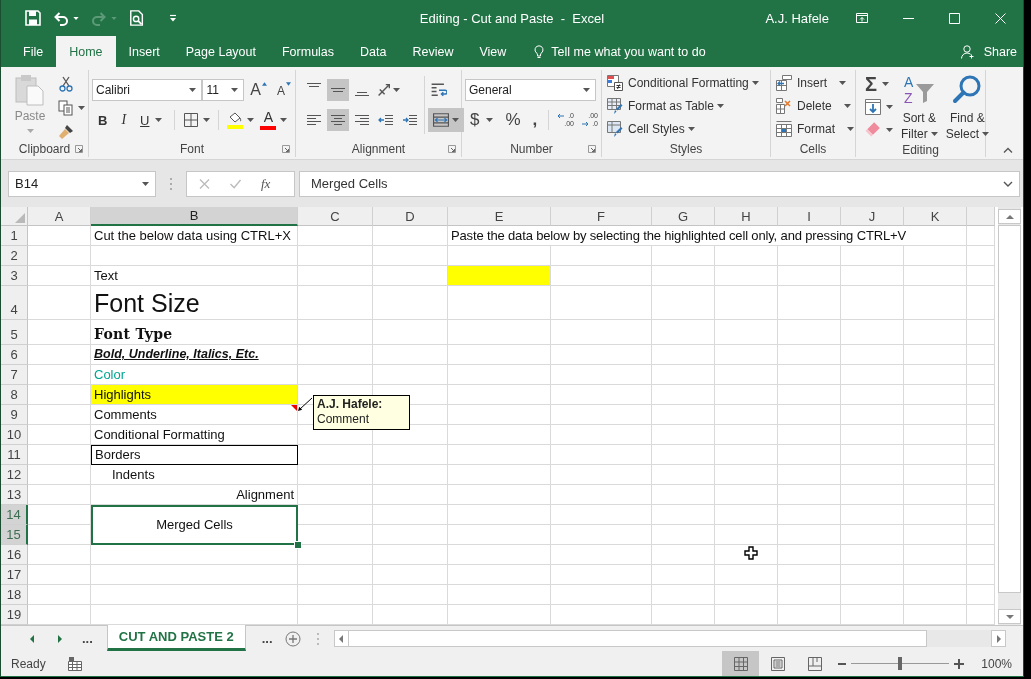 The height and width of the screenshot is (679, 1031). Describe the element at coordinates (14, 555) in the screenshot. I see `row-header: 16` at that location.